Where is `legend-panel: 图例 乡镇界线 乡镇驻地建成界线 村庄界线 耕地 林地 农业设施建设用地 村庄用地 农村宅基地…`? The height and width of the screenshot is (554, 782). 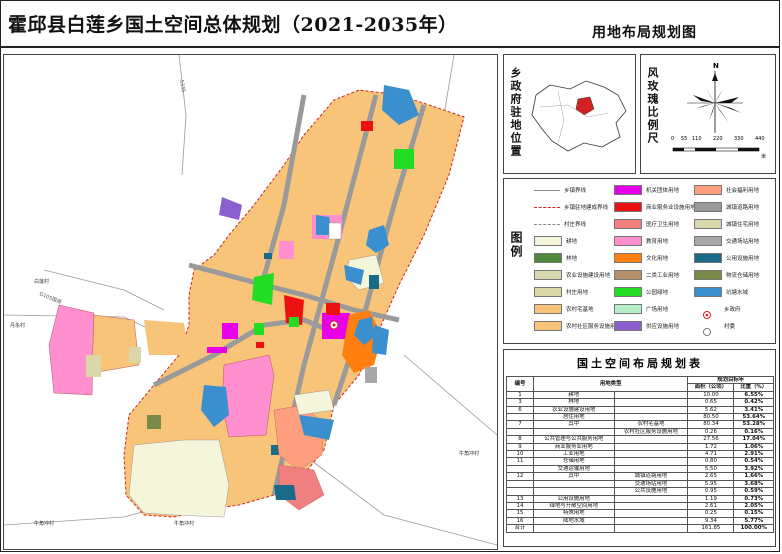 legend-panel: 图例 乡镇界线 乡镇驻地建成界线 村庄界线 耕地 林地 农业设施建设用地 村庄用地 农村宅基地… is located at coordinates (639, 261).